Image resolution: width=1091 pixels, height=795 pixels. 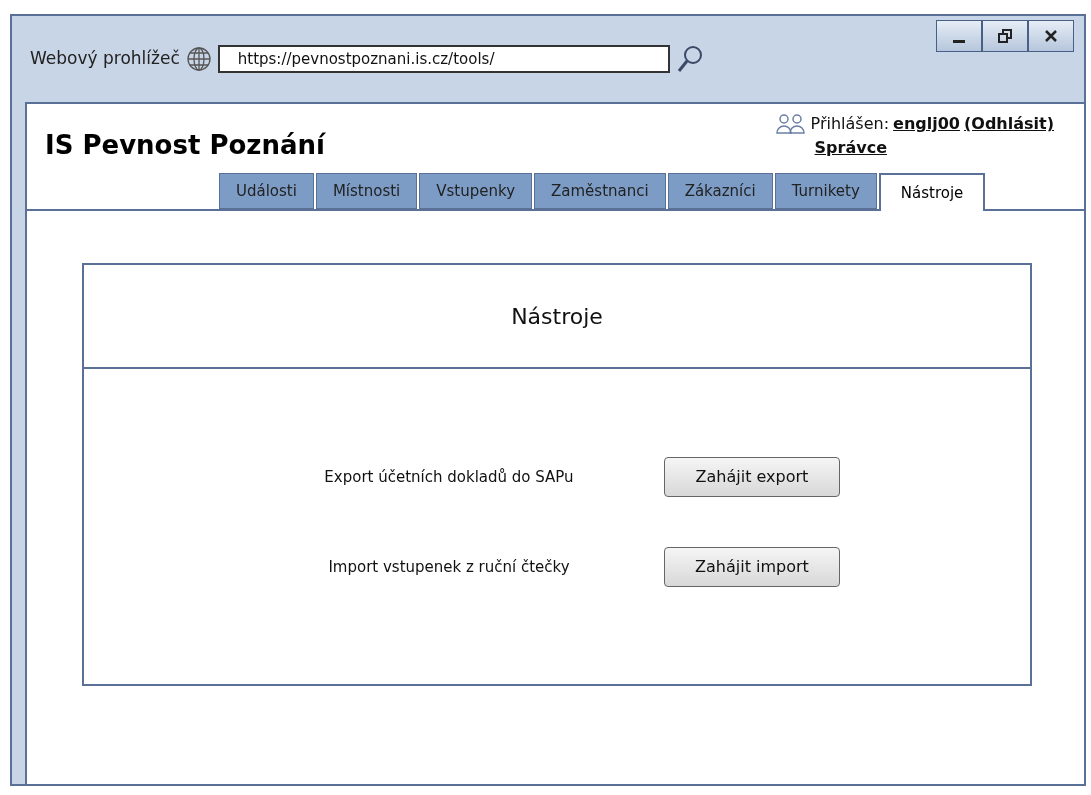 I want to click on tool-label: Import vstupenek z ruční čtečky, so click(x=449, y=567).